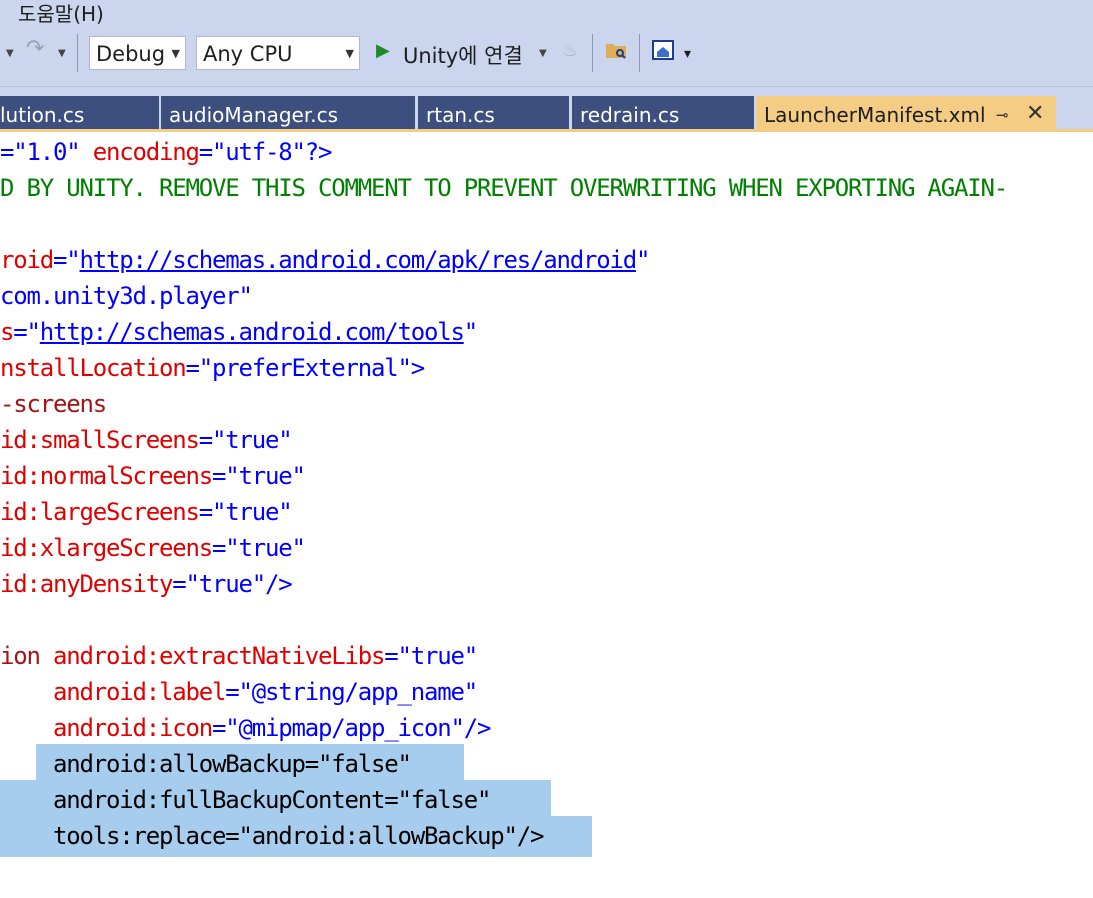 The height and width of the screenshot is (898, 1093). Describe the element at coordinates (383, 50) in the screenshot. I see `play-icon: ▶` at that location.